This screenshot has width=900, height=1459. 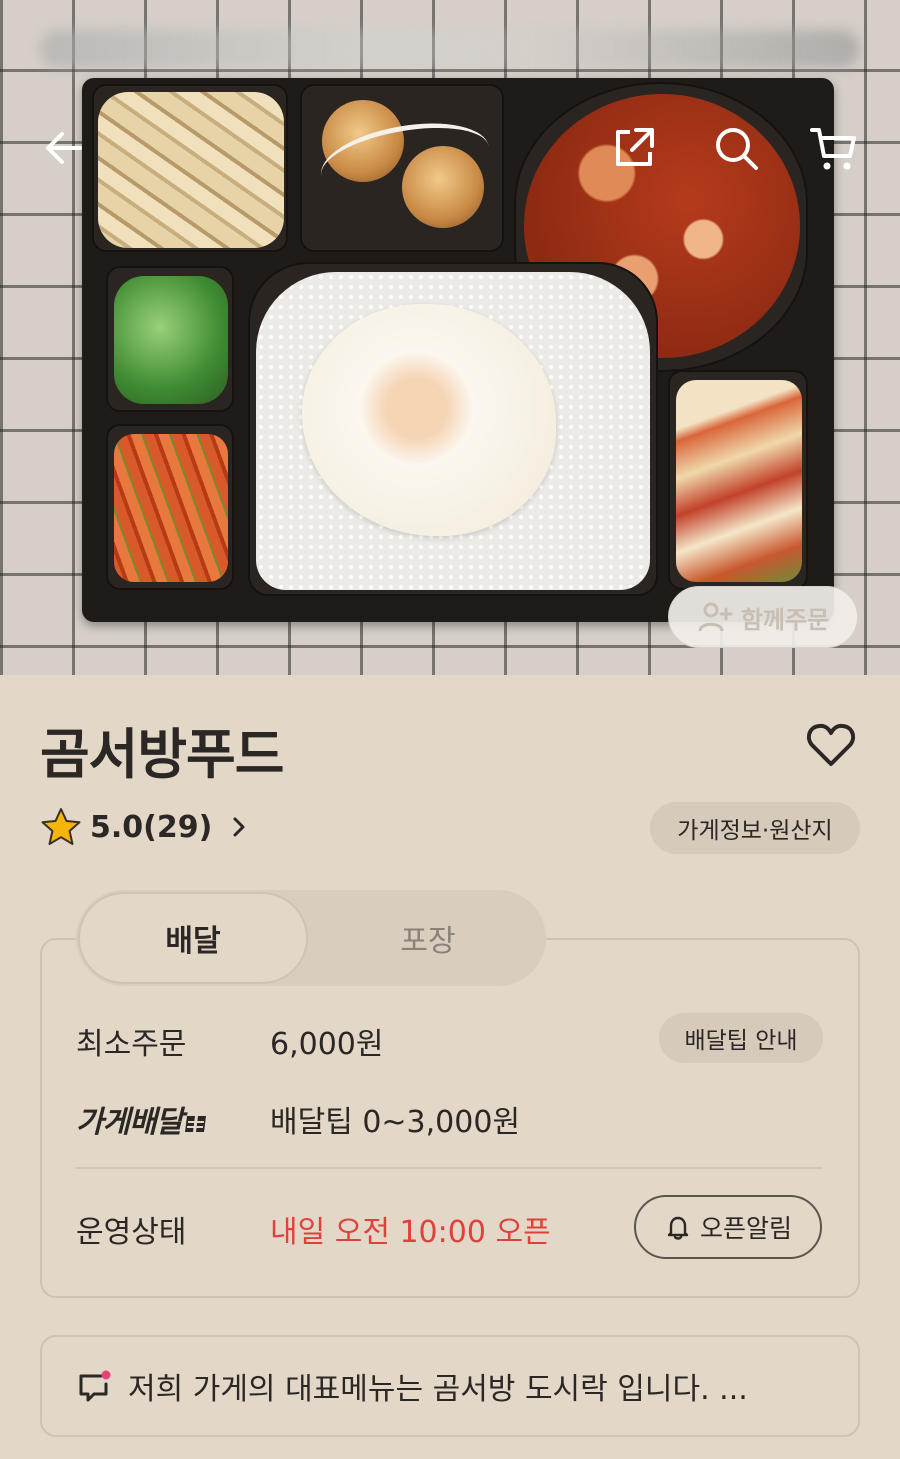 I want to click on status-bar, so click(x=450, y=49).